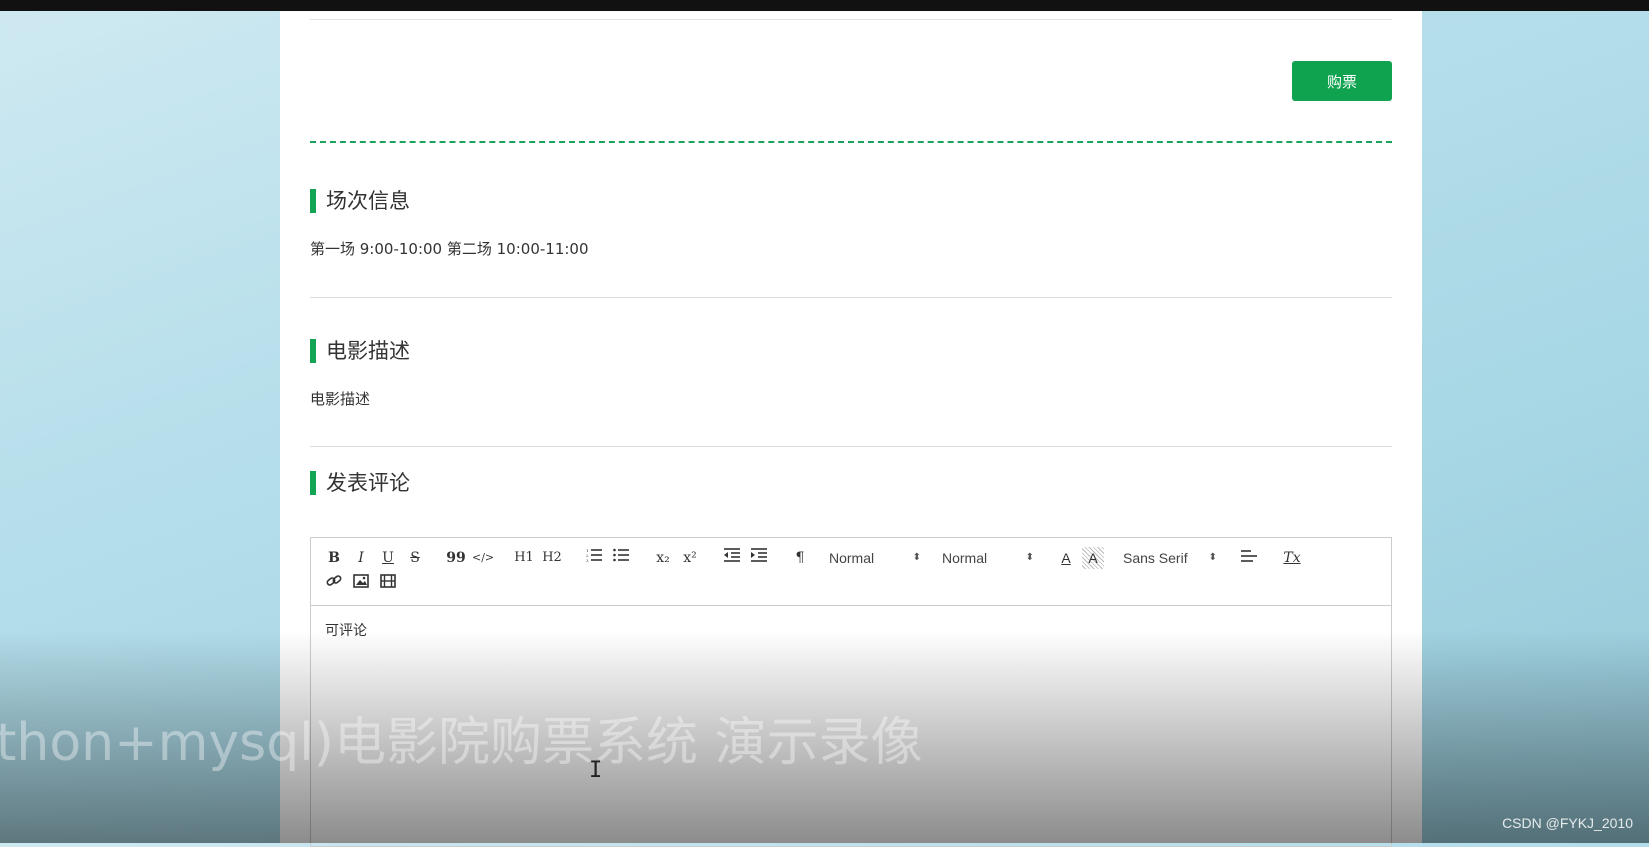 The width and height of the screenshot is (1649, 847). What do you see at coordinates (800, 558) in the screenshot?
I see `direction-button: ¶` at bounding box center [800, 558].